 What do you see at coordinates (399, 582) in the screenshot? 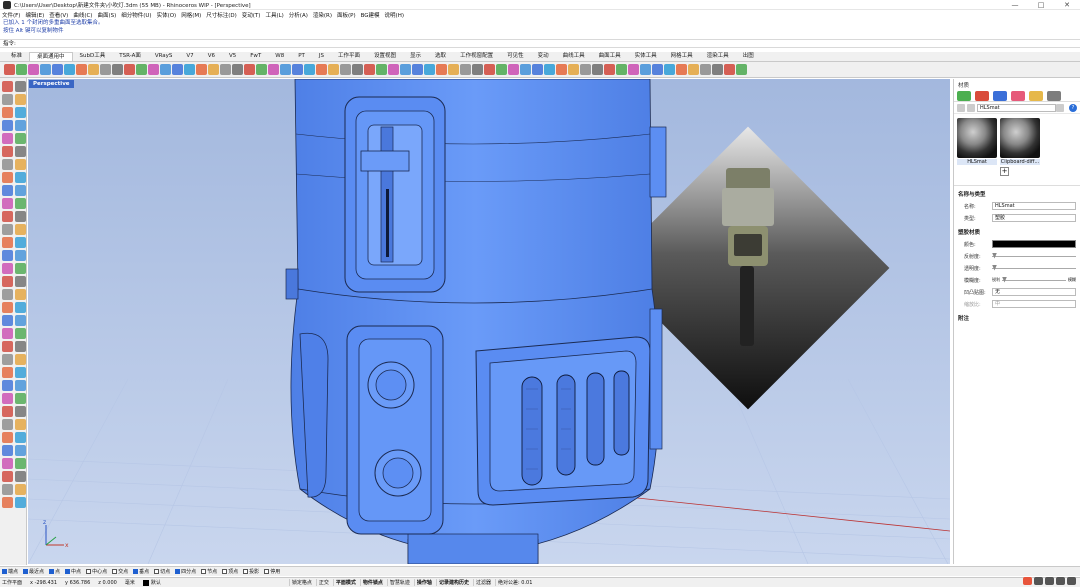
I see `status-toggle-button: 智慧轨迹` at bounding box center [399, 582].